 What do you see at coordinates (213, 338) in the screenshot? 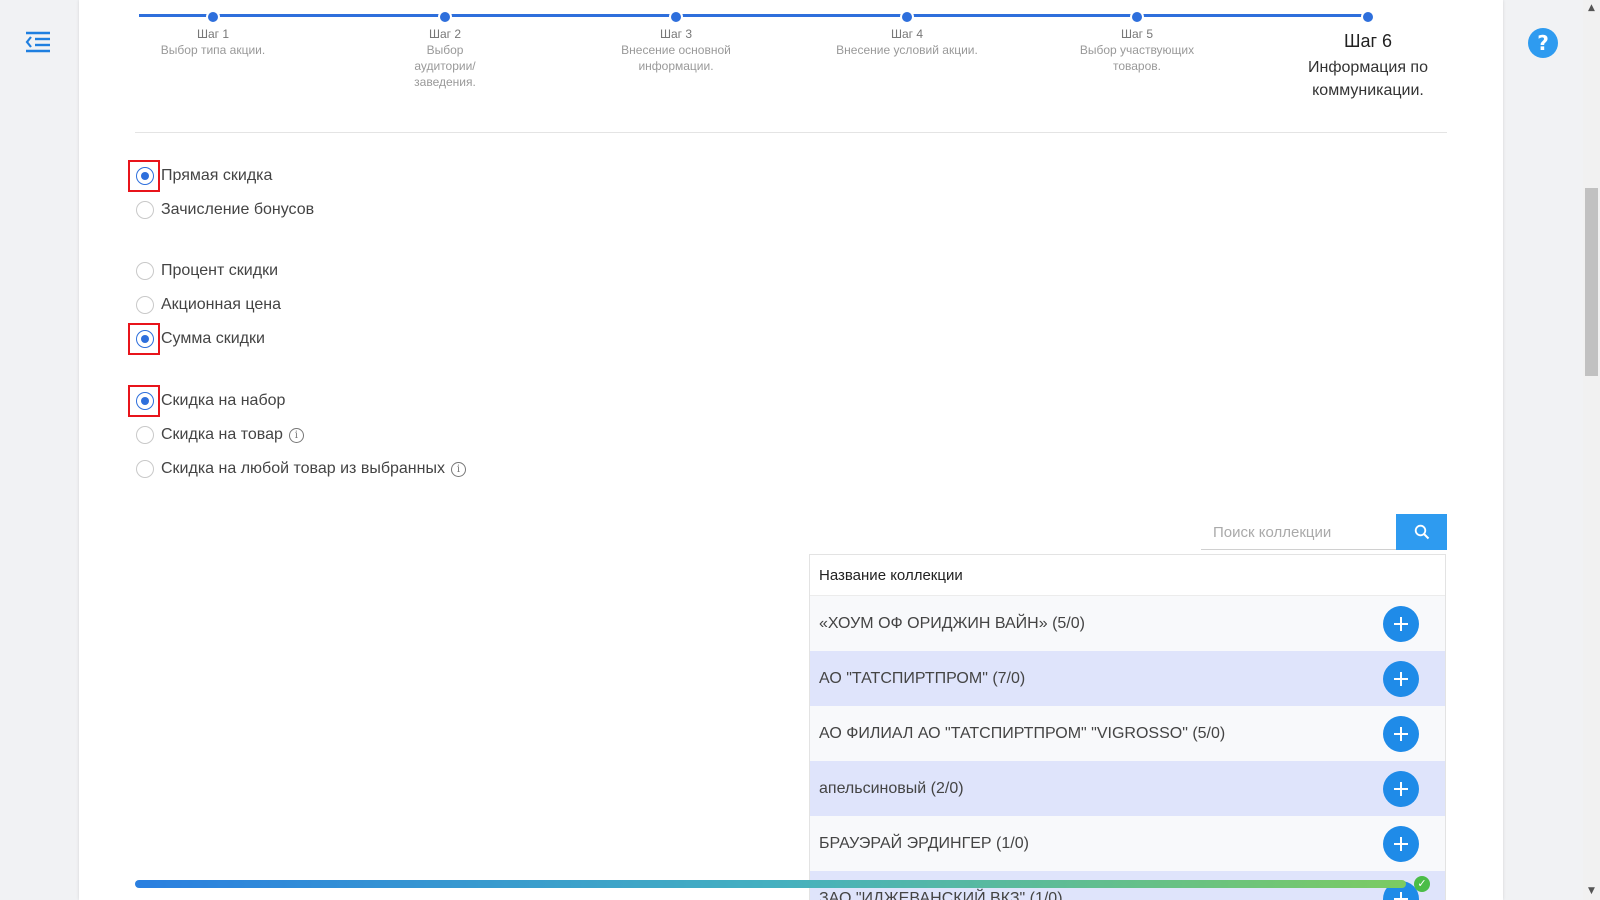
I see `radio-label: Сумма скидки` at bounding box center [213, 338].